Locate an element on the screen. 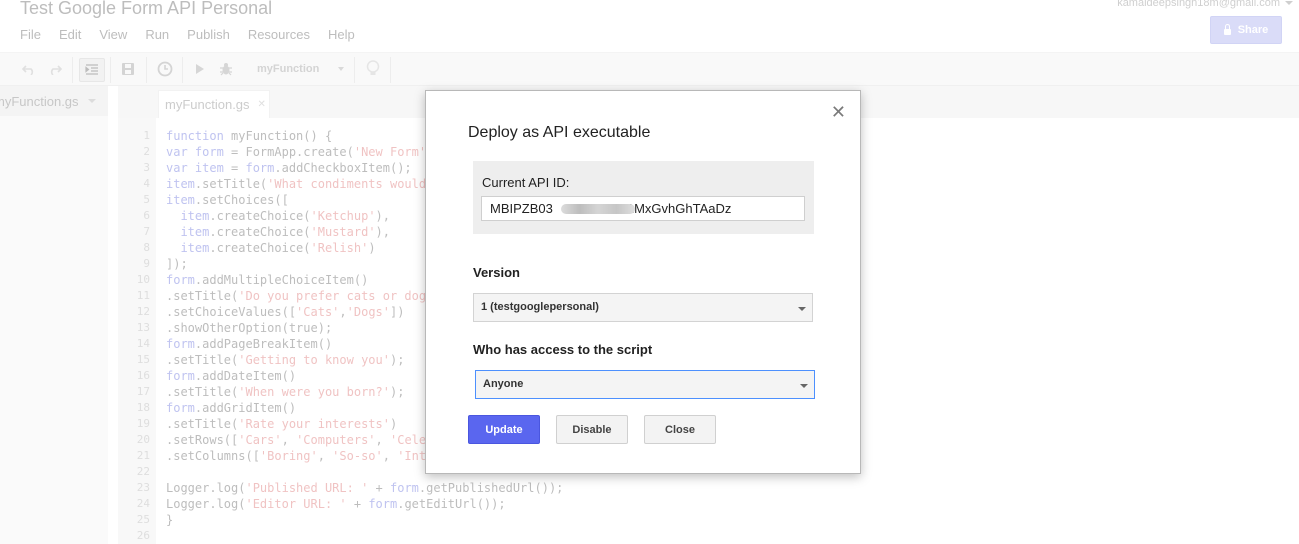  access-select: Anyone is located at coordinates (645, 384).